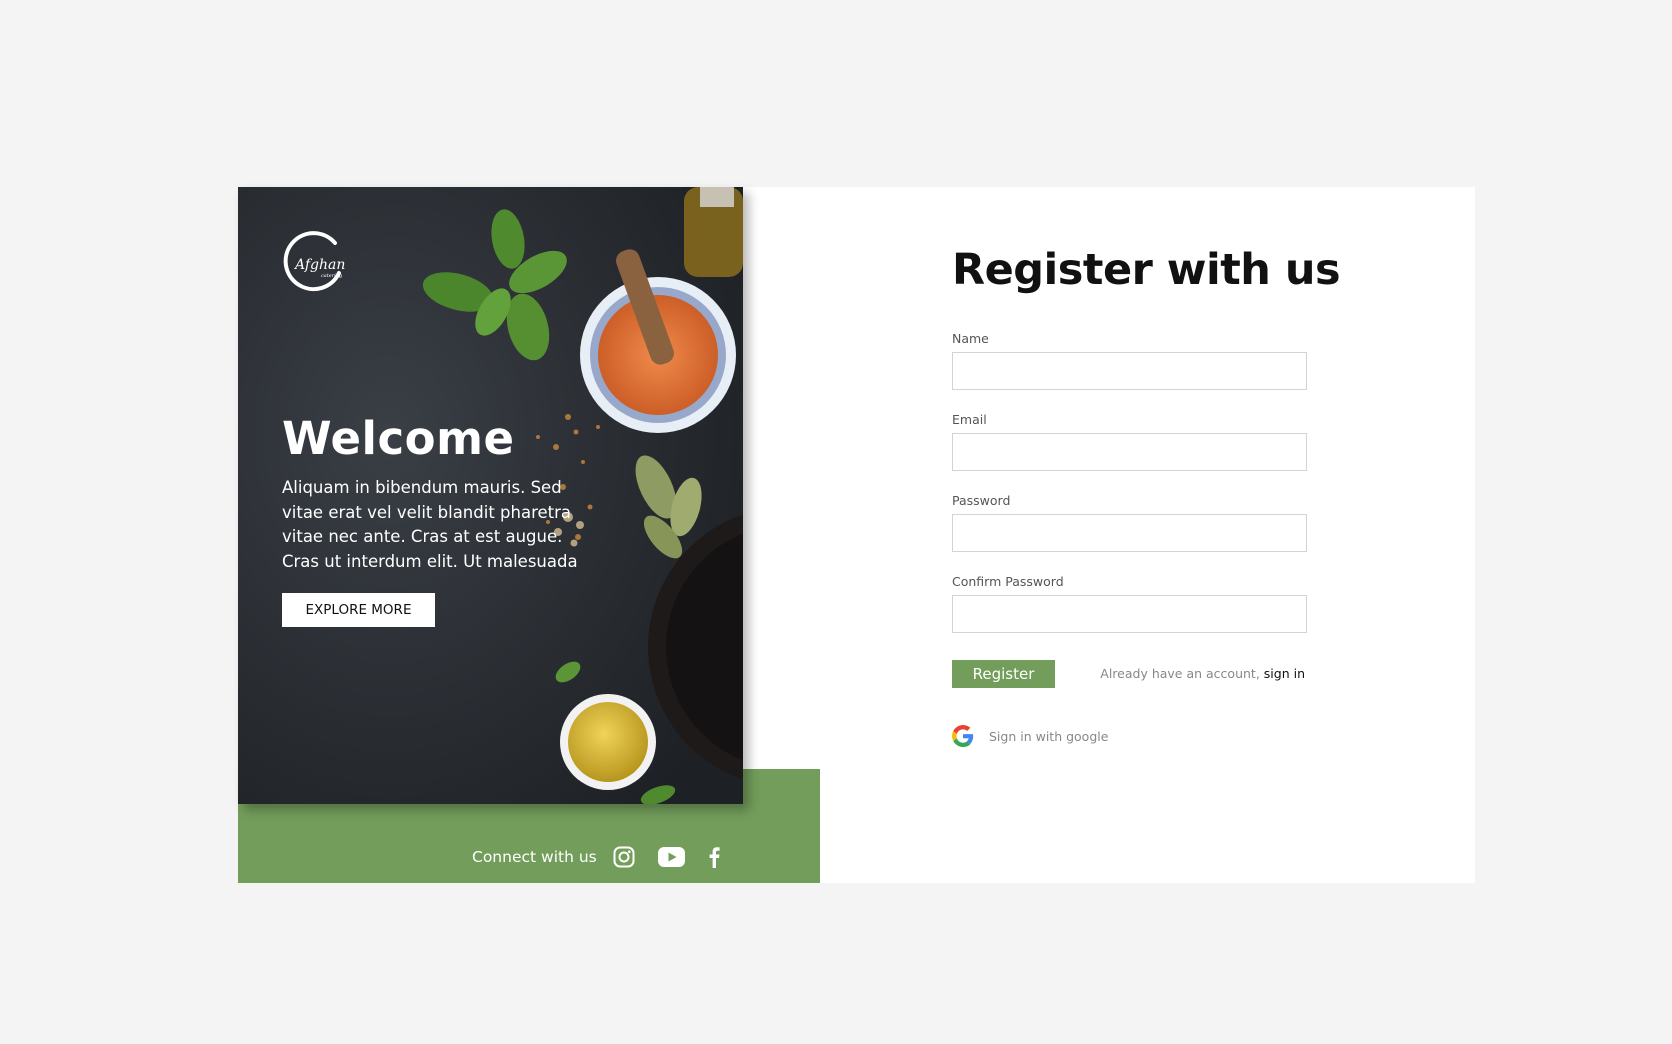 The height and width of the screenshot is (1044, 1672). What do you see at coordinates (1284, 673) in the screenshot?
I see `sign-in-link: sign in` at bounding box center [1284, 673].